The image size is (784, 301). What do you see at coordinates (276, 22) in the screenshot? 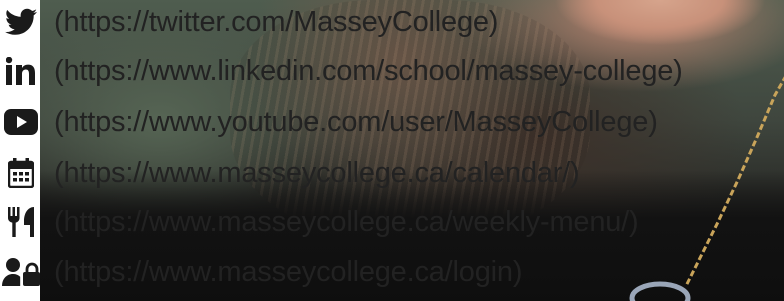
I see `twitter-link-text: (https://twitter.com/MasseyCollege)` at bounding box center [276, 22].